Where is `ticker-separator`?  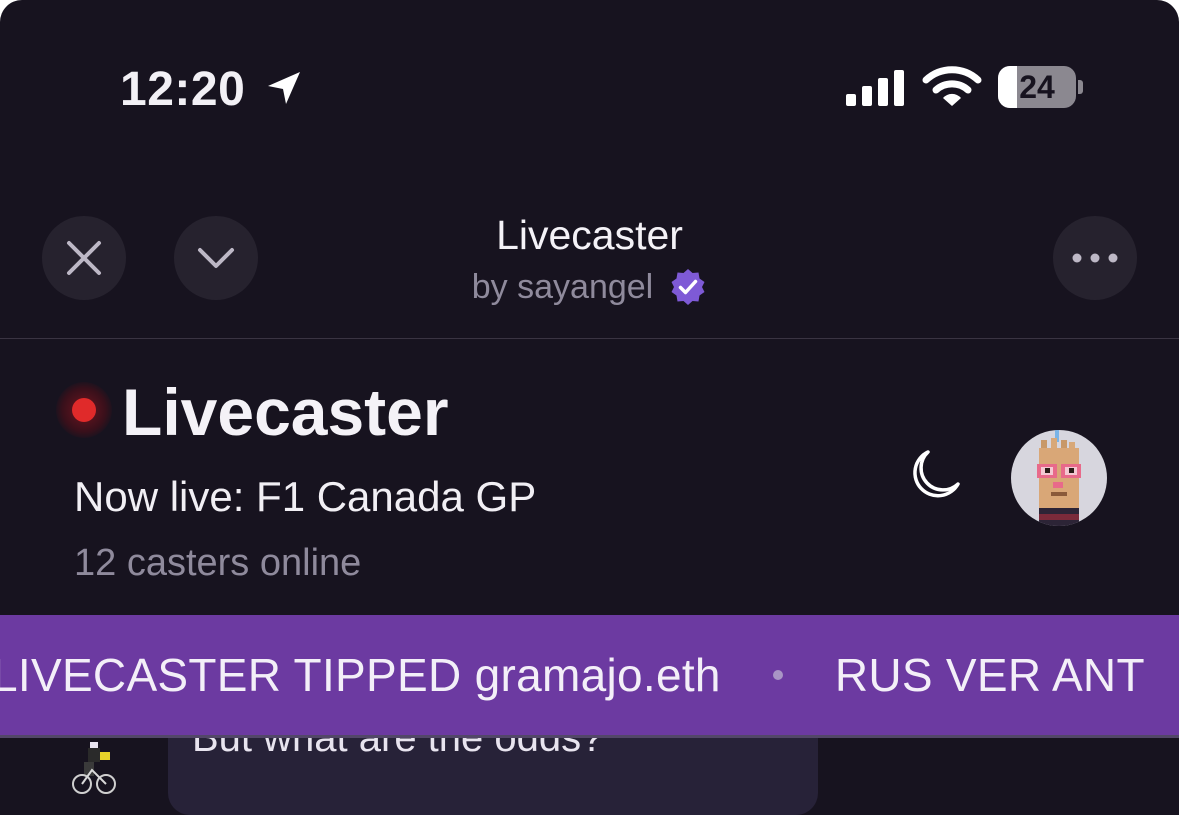 ticker-separator is located at coordinates (777, 675).